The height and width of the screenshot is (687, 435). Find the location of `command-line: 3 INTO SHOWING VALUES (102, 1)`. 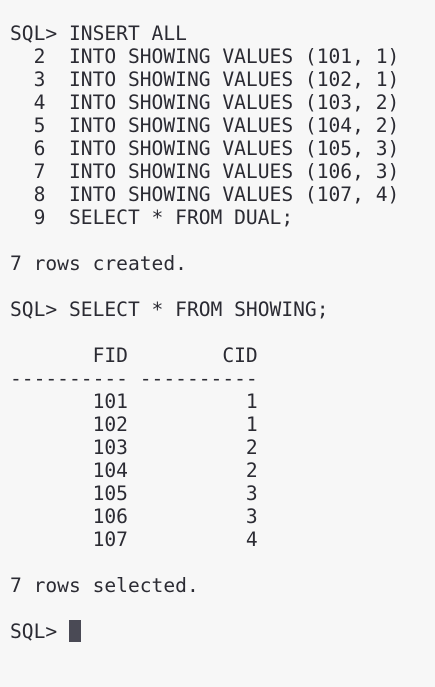

command-line: 3 INTO SHOWING VALUES (102, 1) is located at coordinates (205, 79).